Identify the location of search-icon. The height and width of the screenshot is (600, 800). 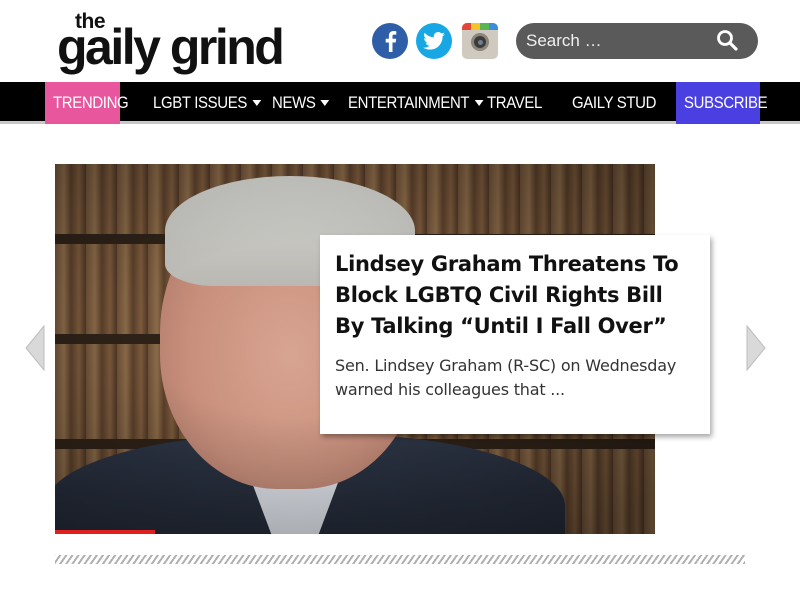
(728, 41).